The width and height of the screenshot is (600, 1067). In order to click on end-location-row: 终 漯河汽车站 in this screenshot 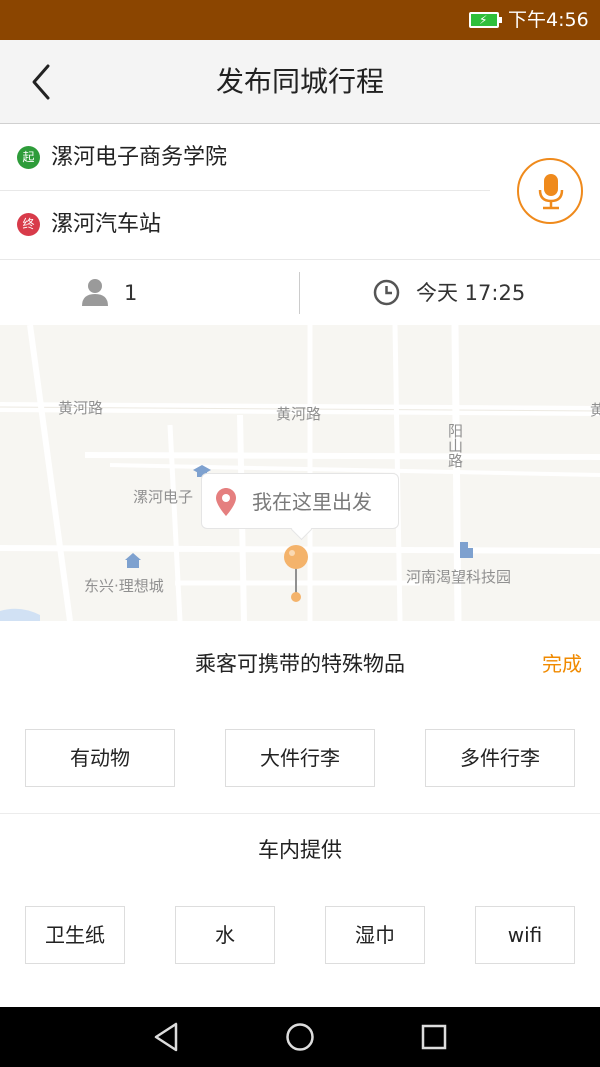, I will do `click(245, 225)`.